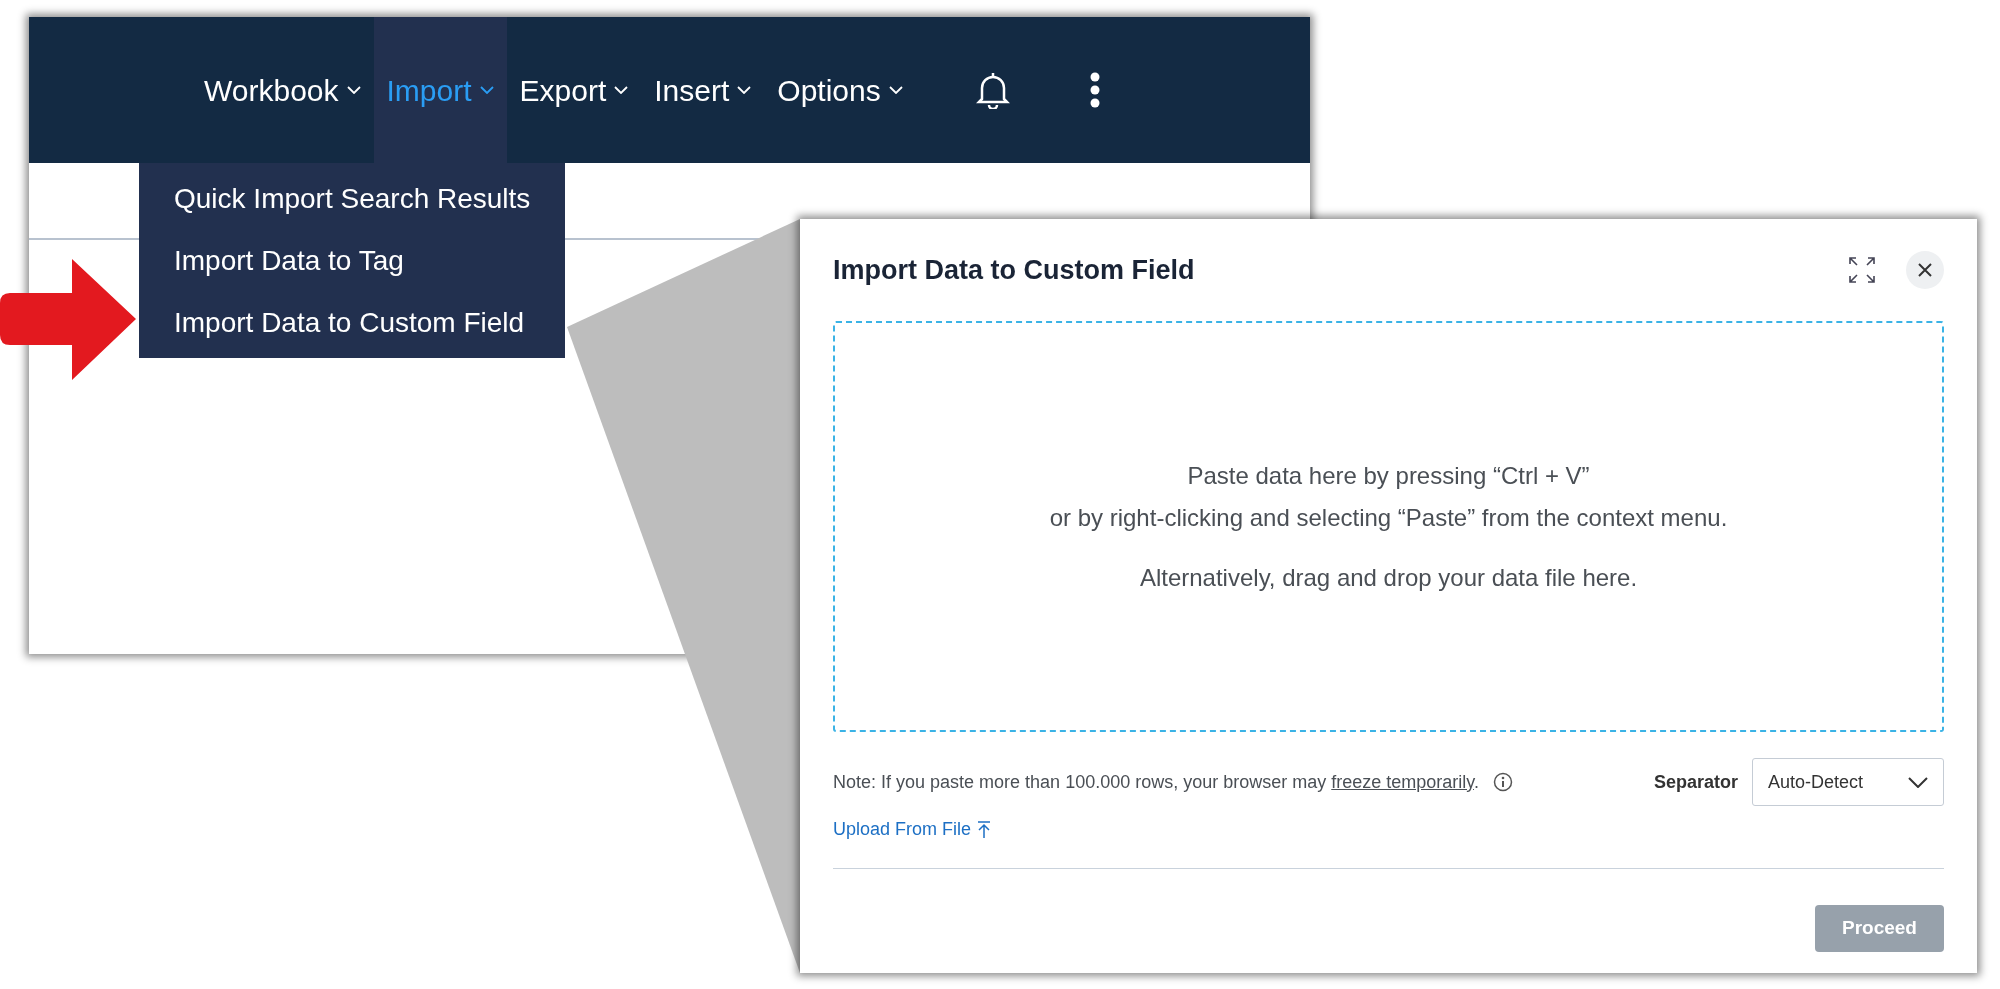 The width and height of the screenshot is (2000, 989). I want to click on expand-icon, so click(1862, 270).